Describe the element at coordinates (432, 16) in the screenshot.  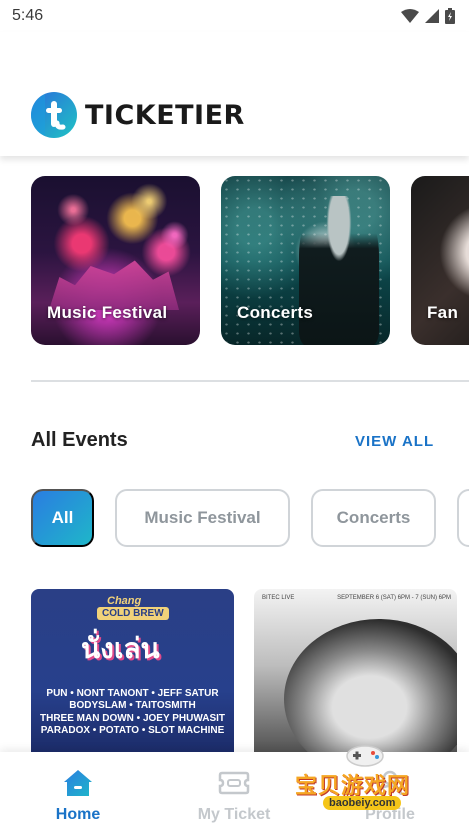
I see `signal-icon` at that location.